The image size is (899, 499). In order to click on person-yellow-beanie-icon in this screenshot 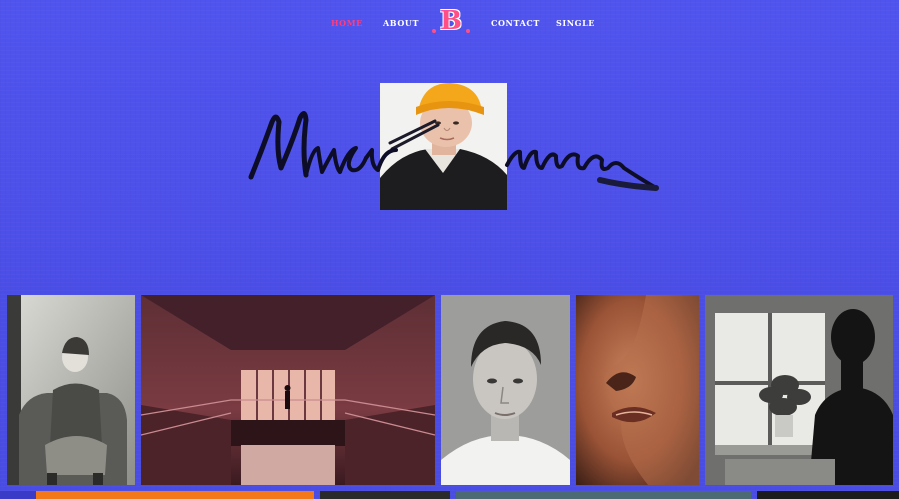, I will do `click(443, 146)`.